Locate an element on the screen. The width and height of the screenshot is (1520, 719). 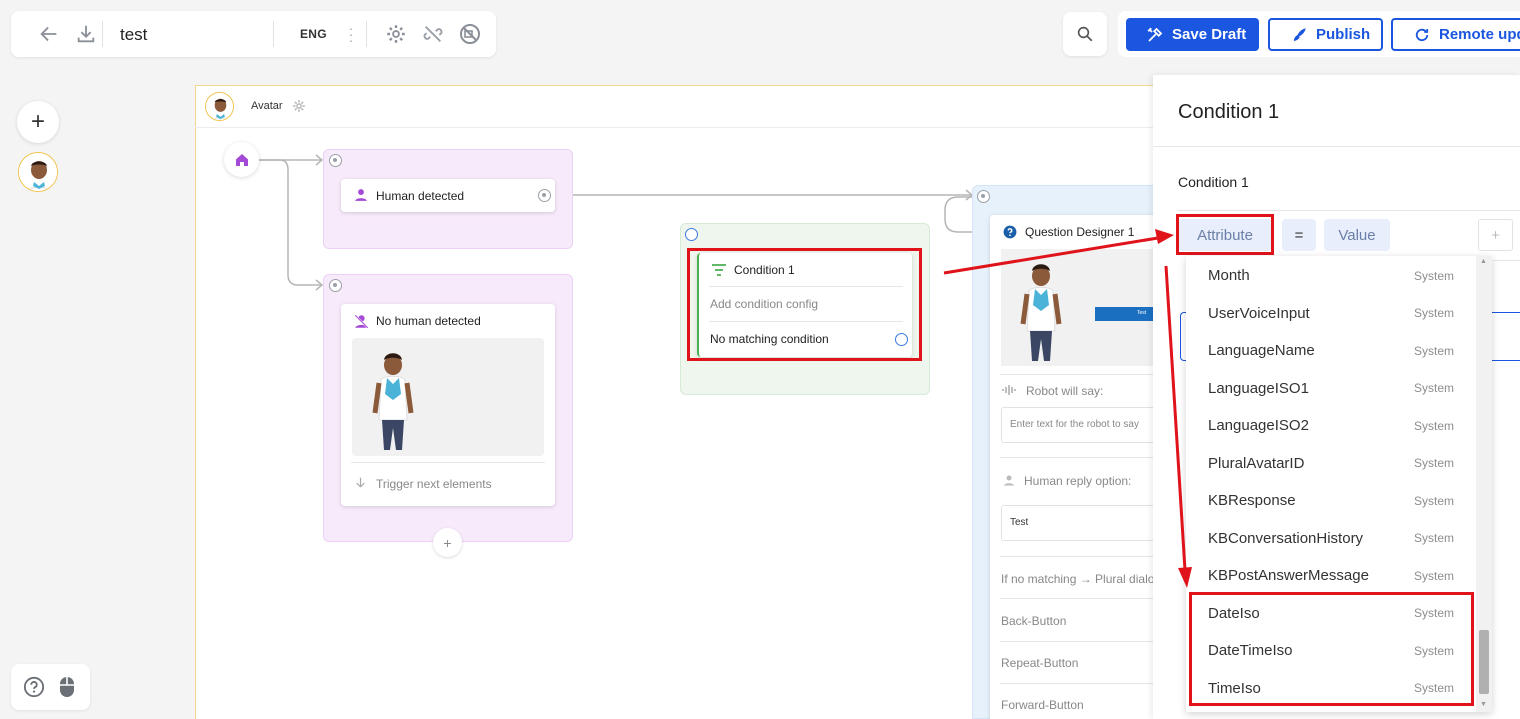
annotation-arrows is located at coordinates (1067, 408).